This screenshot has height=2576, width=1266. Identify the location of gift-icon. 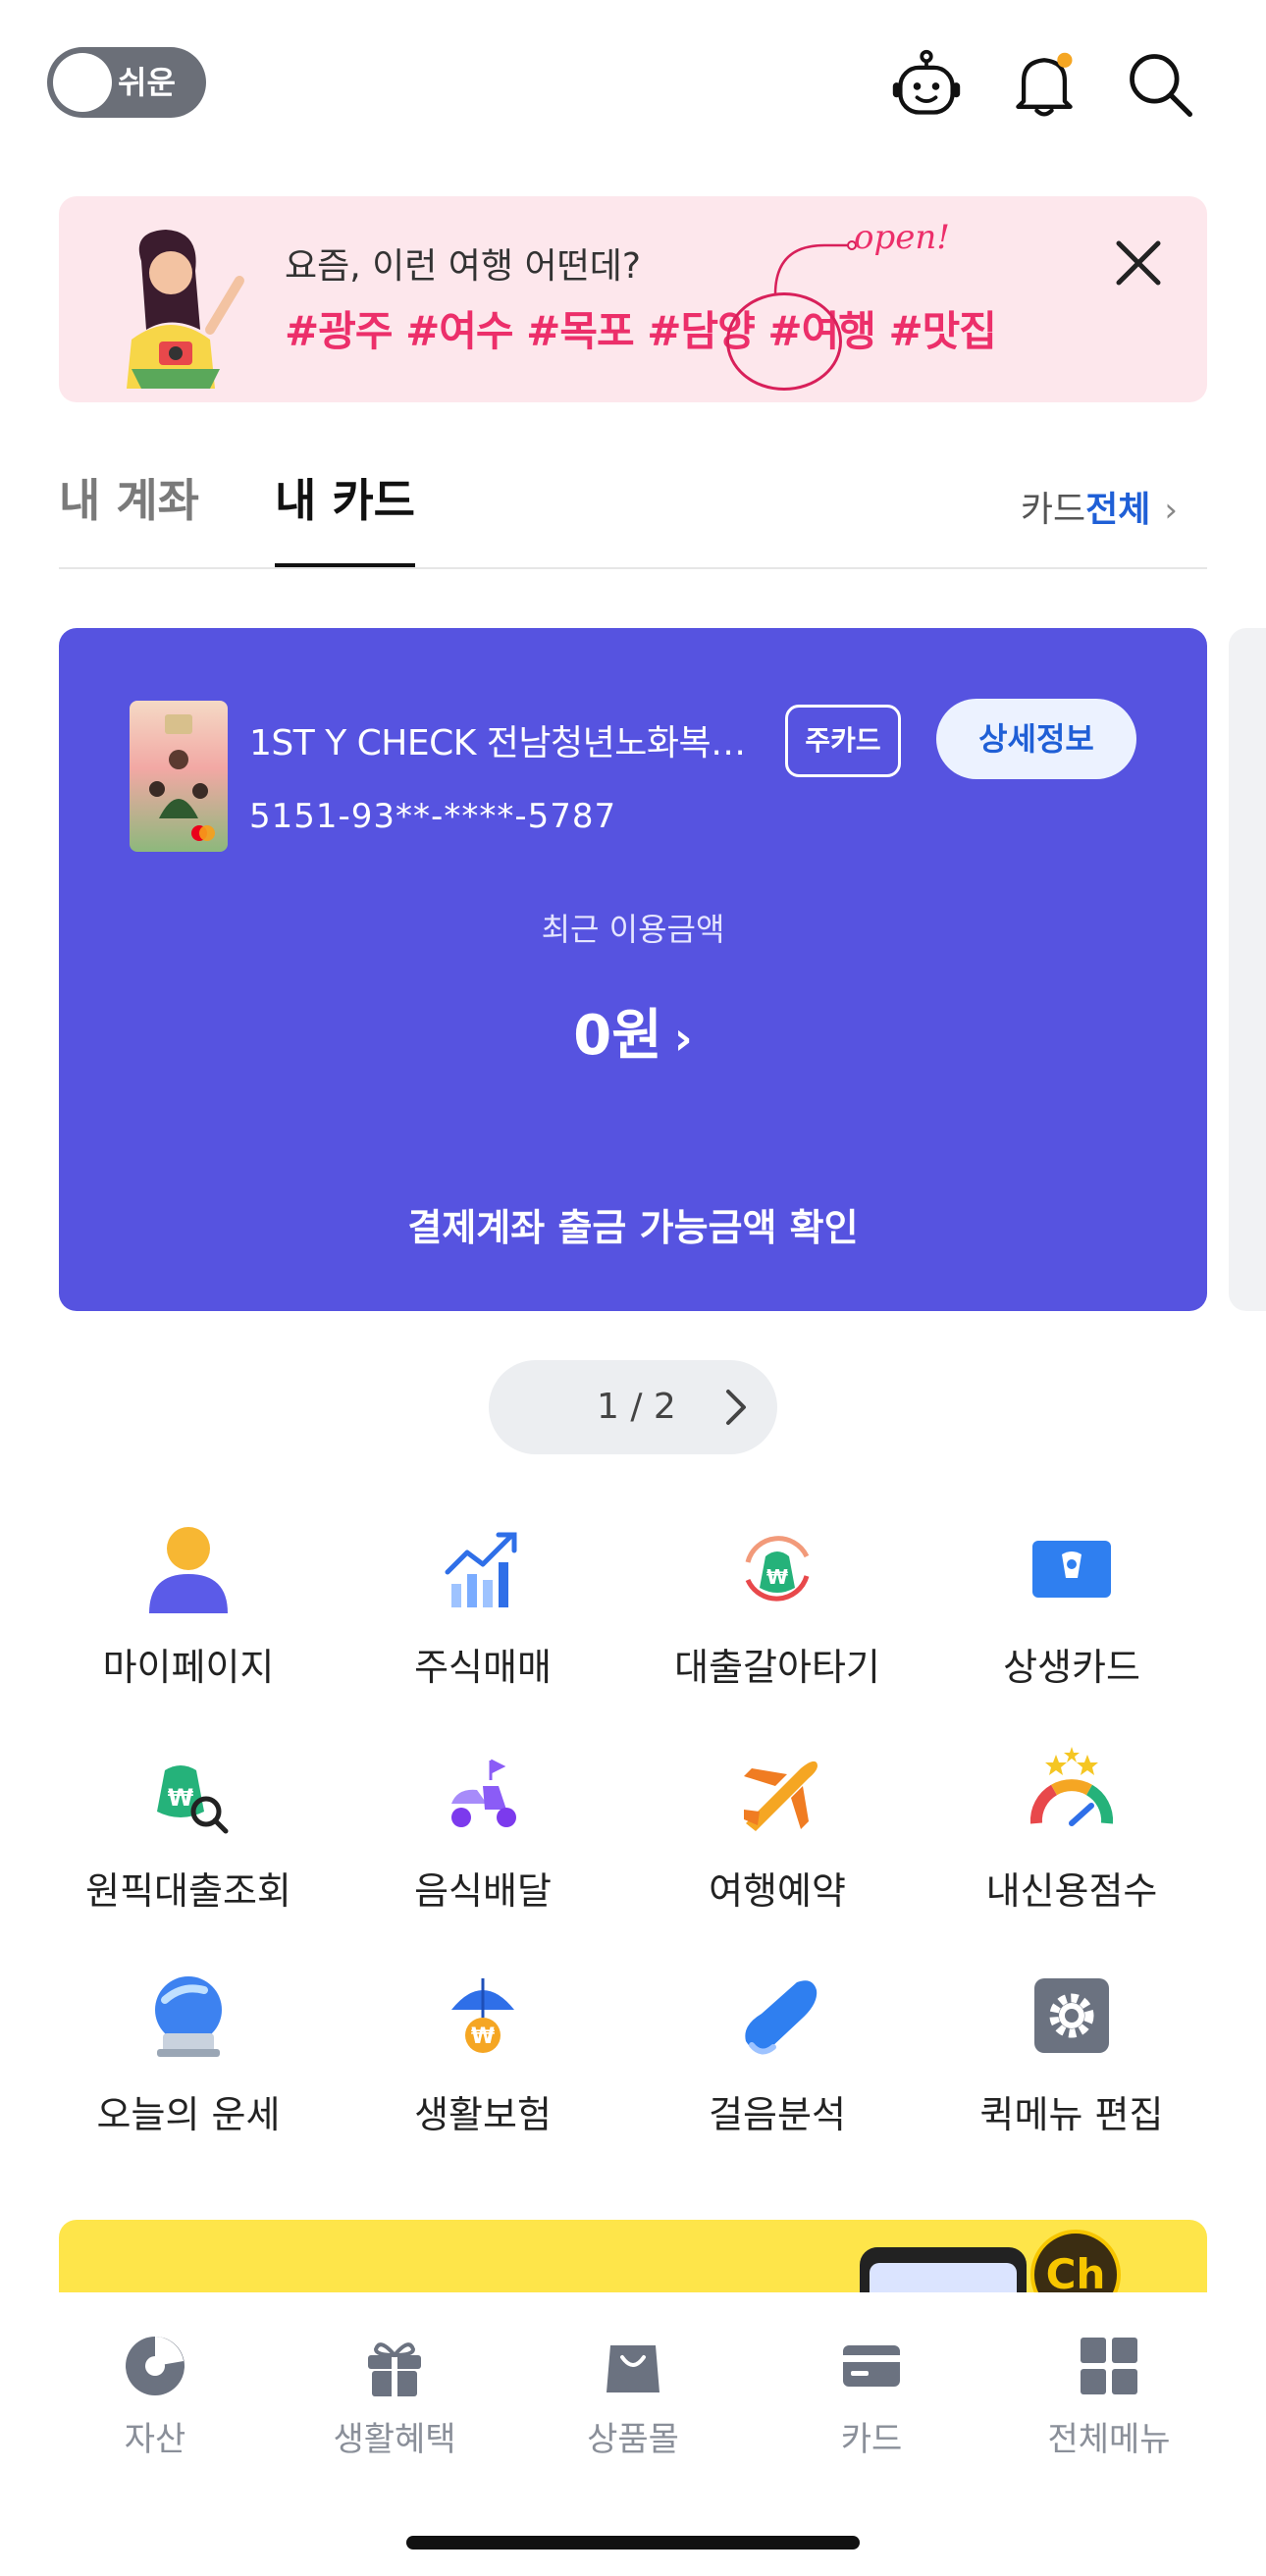
(394, 2369).